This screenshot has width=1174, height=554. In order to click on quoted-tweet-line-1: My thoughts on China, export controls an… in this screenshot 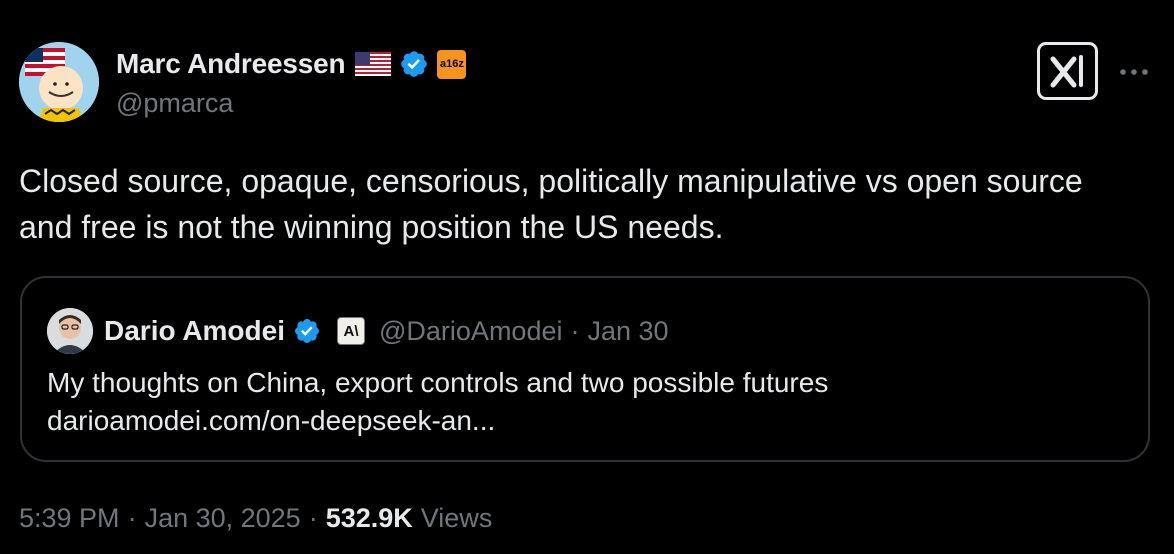, I will do `click(438, 382)`.